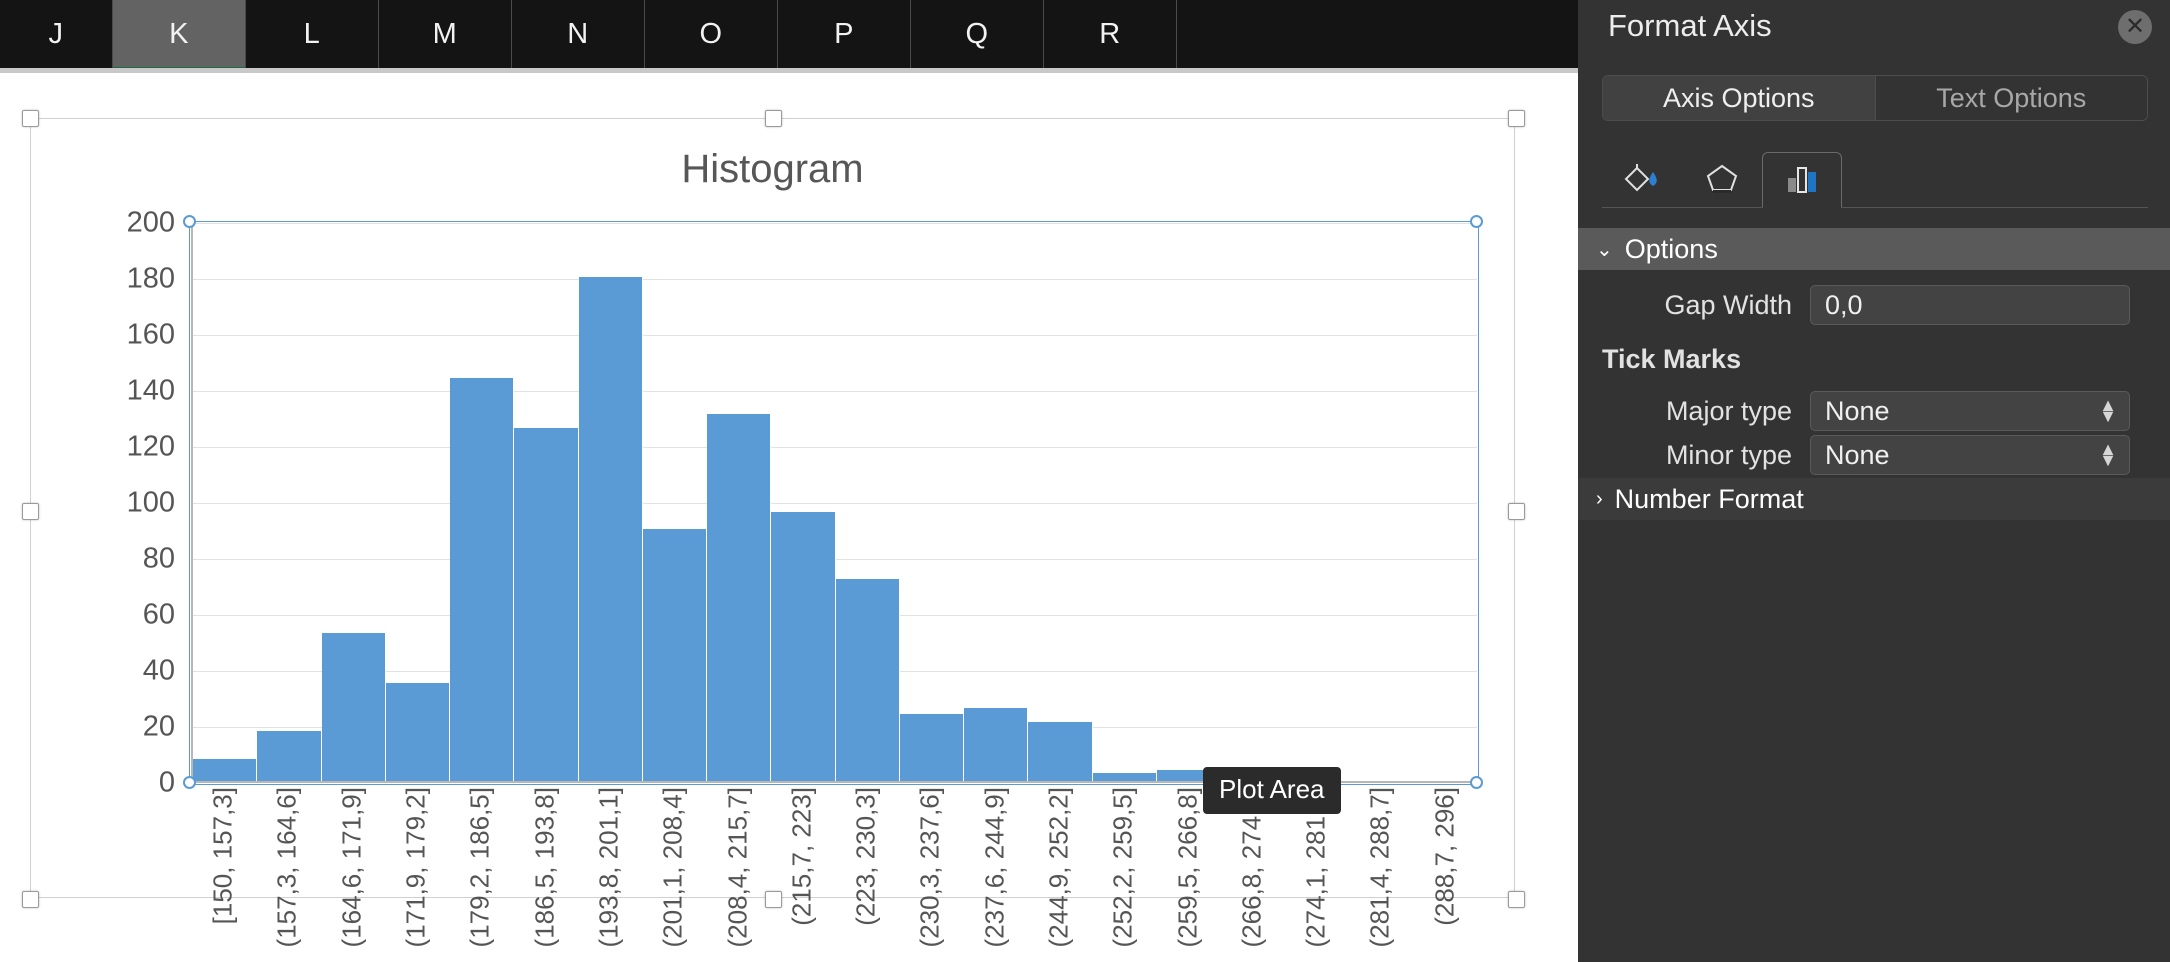 This screenshot has height=962, width=2170. What do you see at coordinates (865, 856) in the screenshot?
I see `x-axis-tick-label: (223, 230,3]` at bounding box center [865, 856].